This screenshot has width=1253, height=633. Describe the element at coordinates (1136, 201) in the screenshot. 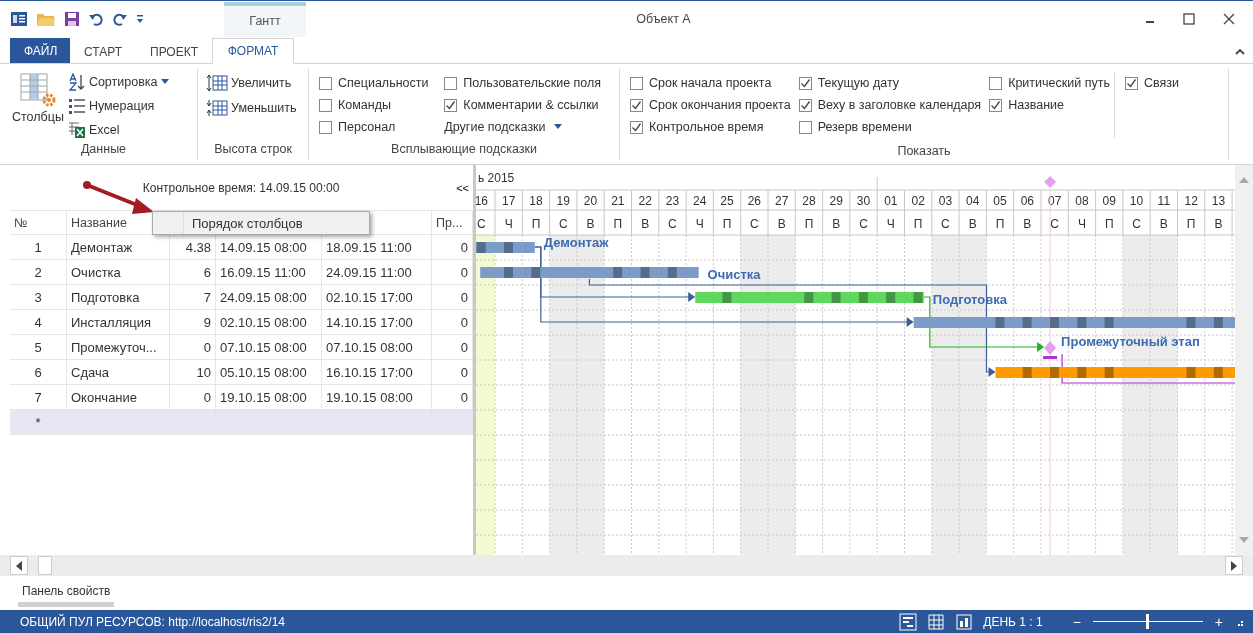

I see `day-label: 10` at that location.